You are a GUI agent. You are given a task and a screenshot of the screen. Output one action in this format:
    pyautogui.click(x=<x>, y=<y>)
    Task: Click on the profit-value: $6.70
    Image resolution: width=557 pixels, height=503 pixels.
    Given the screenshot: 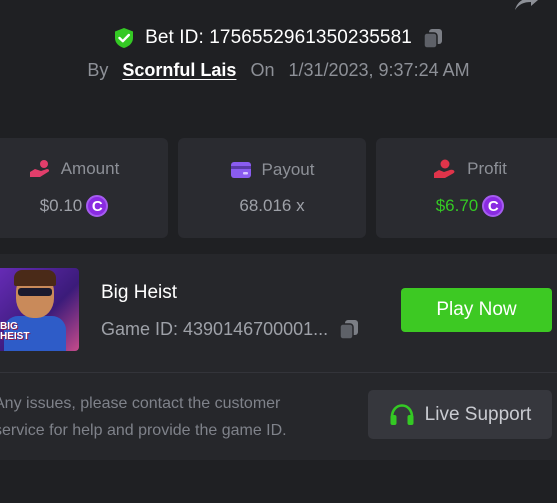 What is the action you would take?
    pyautogui.click(x=457, y=205)
    